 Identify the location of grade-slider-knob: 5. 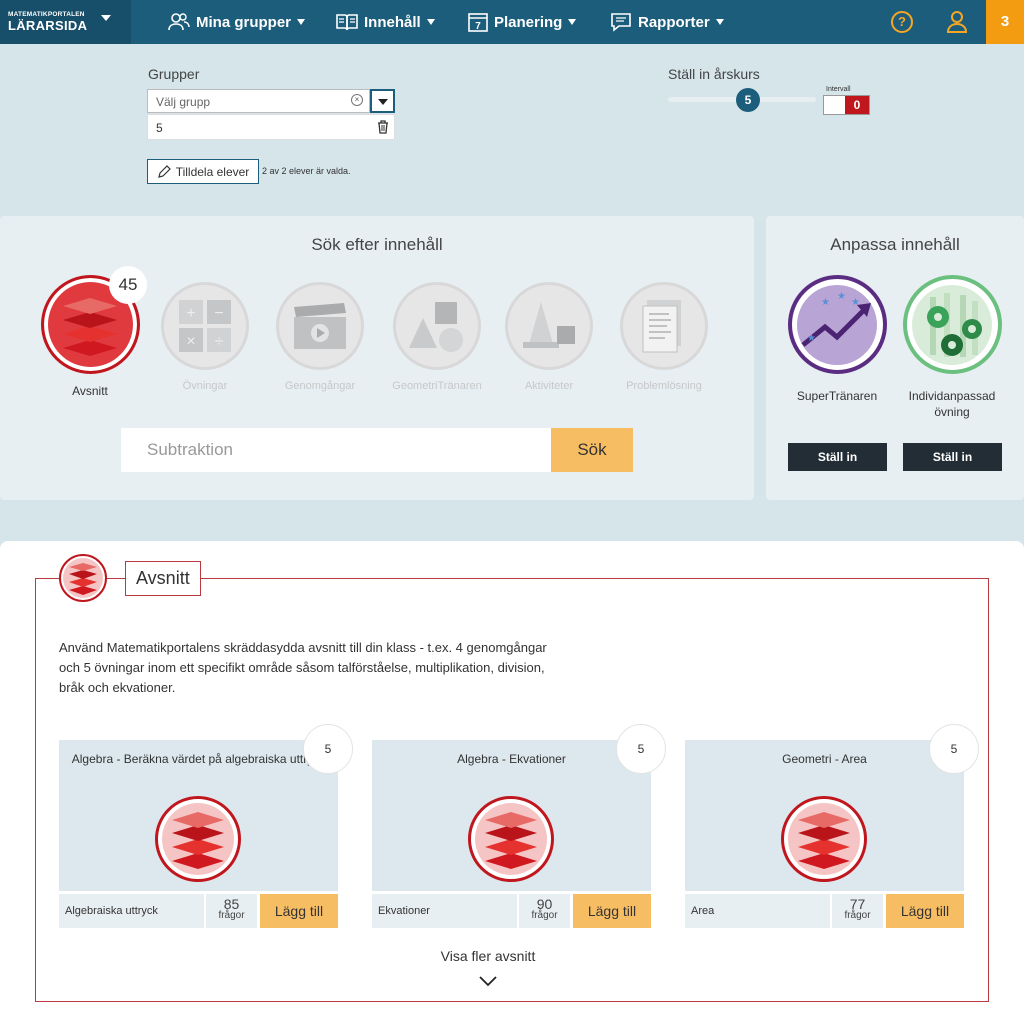
(748, 100).